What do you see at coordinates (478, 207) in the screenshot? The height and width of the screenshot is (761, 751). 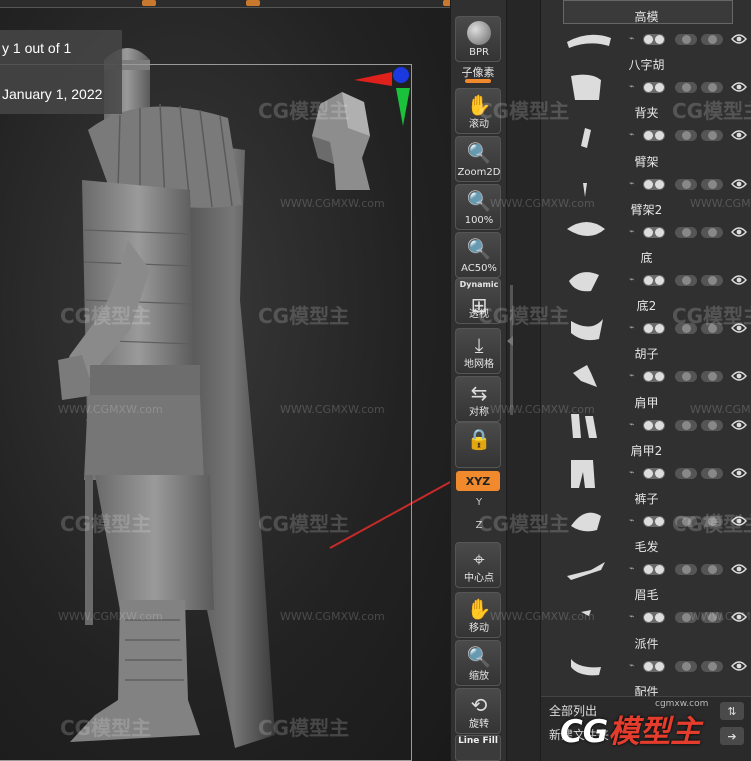 I see `actual-size-button: 🔍 100%` at bounding box center [478, 207].